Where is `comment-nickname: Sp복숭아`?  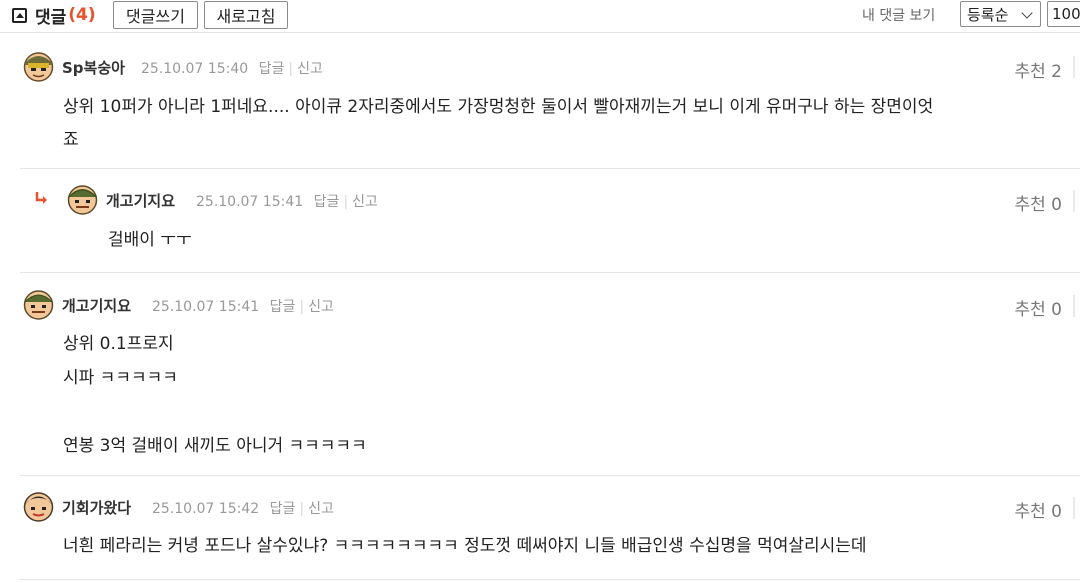 comment-nickname: Sp복숭아 is located at coordinates (93, 67).